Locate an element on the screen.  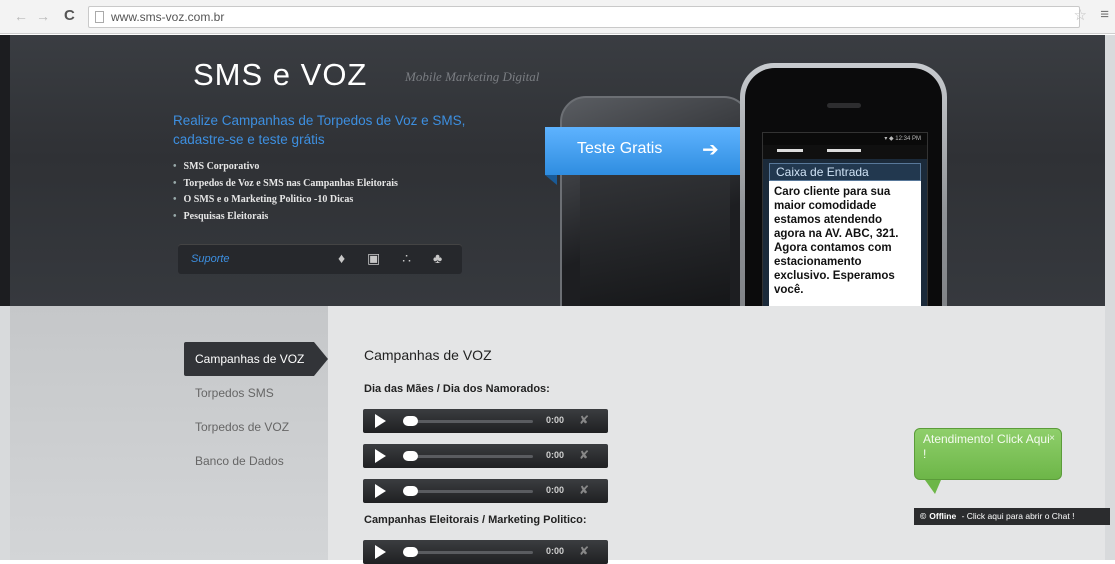
feature-link: • SMS Corporativo is located at coordinates (285, 167).